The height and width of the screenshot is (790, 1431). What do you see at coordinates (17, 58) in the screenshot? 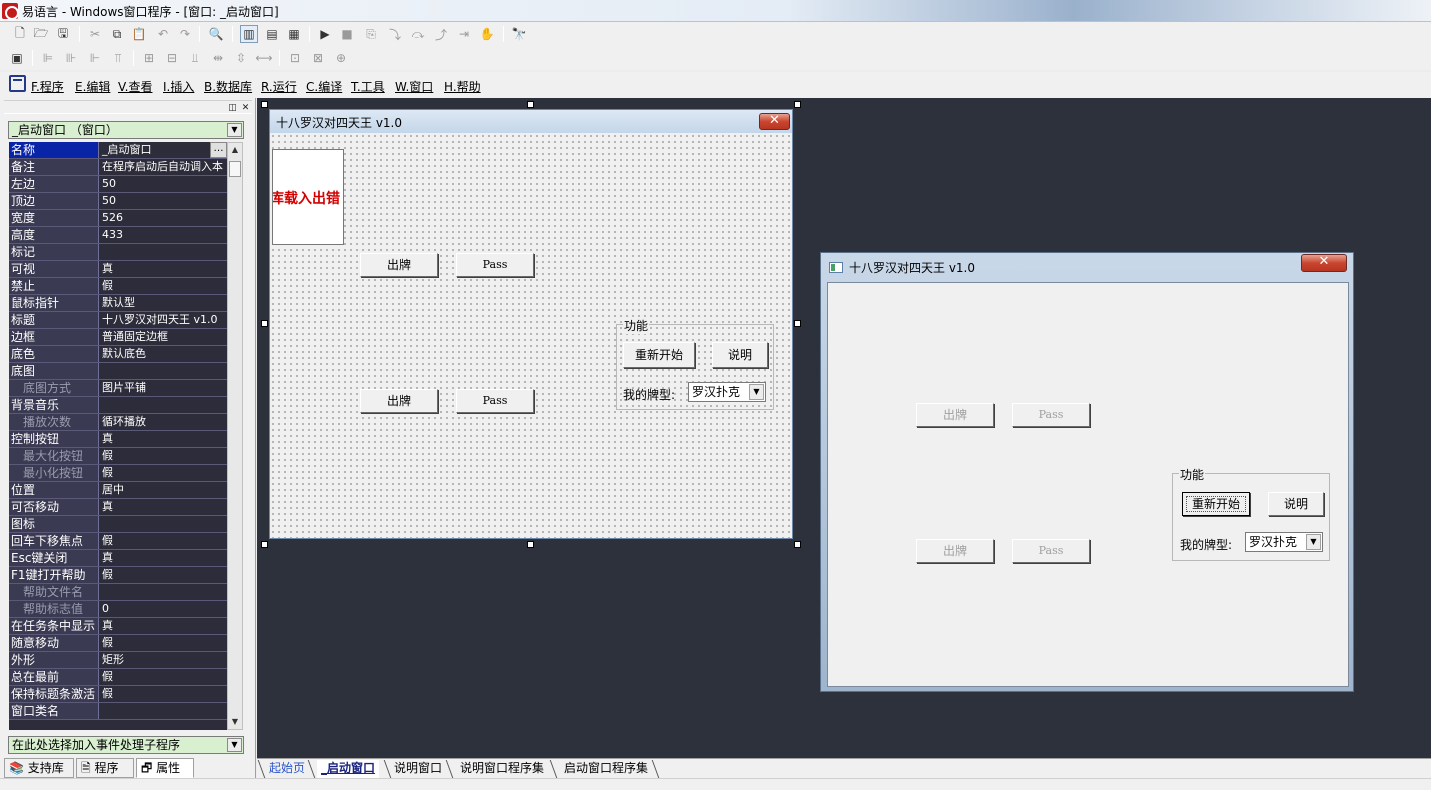
I see `form-icon: ▣` at bounding box center [17, 58].